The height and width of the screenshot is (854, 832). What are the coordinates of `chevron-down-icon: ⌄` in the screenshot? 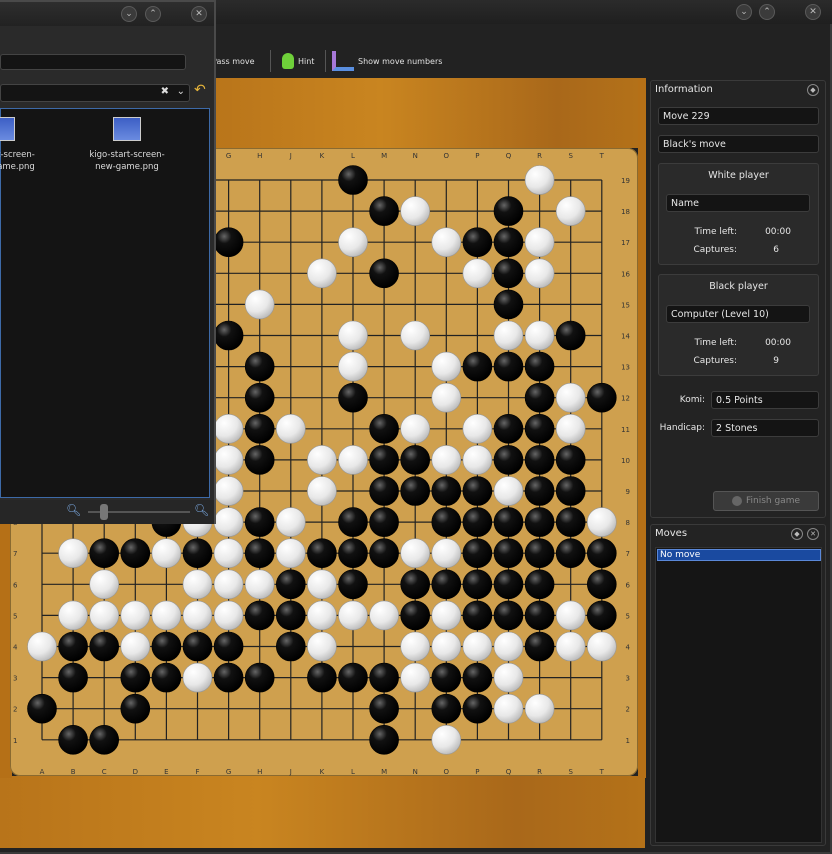 It's located at (181, 91).